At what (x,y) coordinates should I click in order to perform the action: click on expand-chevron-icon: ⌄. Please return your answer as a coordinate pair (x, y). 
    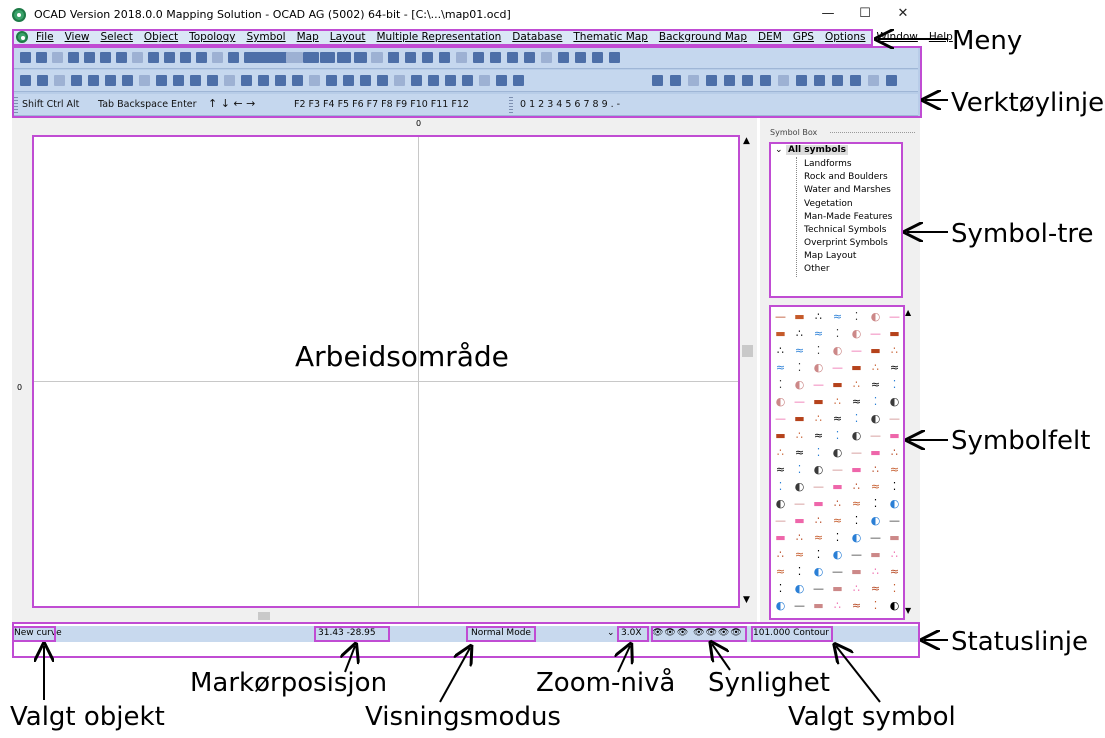
    Looking at the image, I should click on (779, 150).